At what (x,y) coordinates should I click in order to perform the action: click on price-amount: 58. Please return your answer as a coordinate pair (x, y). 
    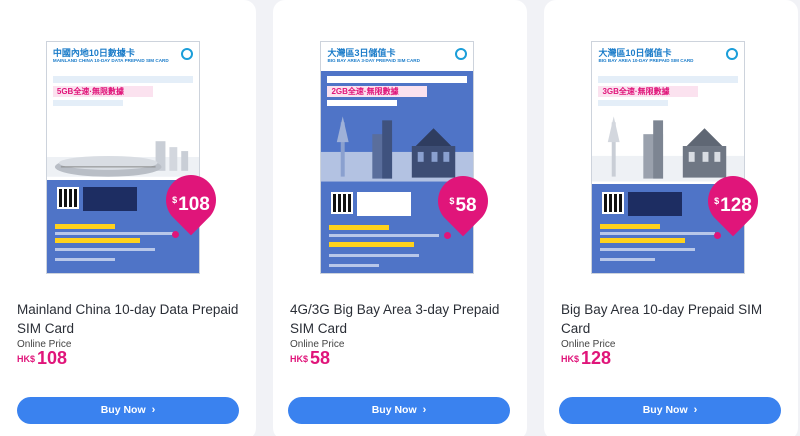
    Looking at the image, I should click on (320, 358).